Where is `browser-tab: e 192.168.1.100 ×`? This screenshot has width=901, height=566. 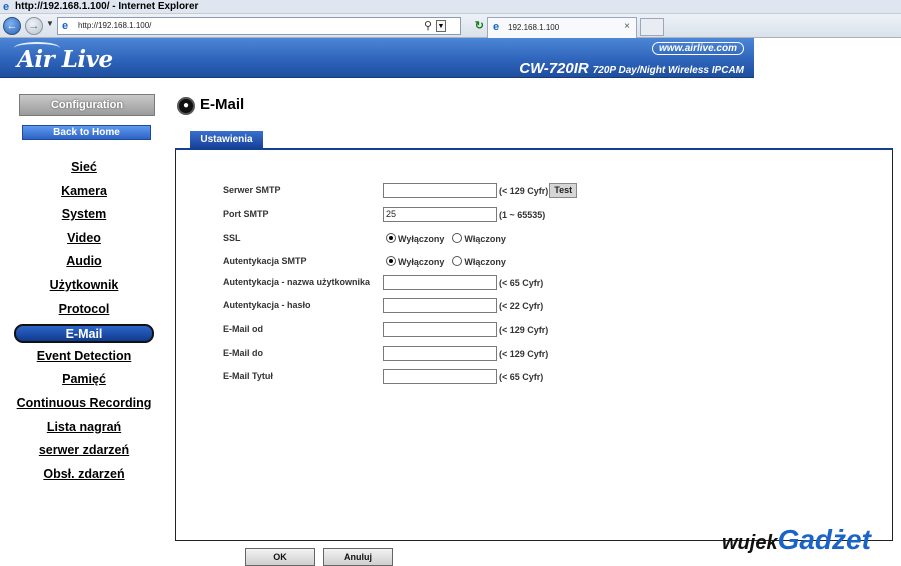
browser-tab: e 192.168.1.100 × is located at coordinates (562, 27).